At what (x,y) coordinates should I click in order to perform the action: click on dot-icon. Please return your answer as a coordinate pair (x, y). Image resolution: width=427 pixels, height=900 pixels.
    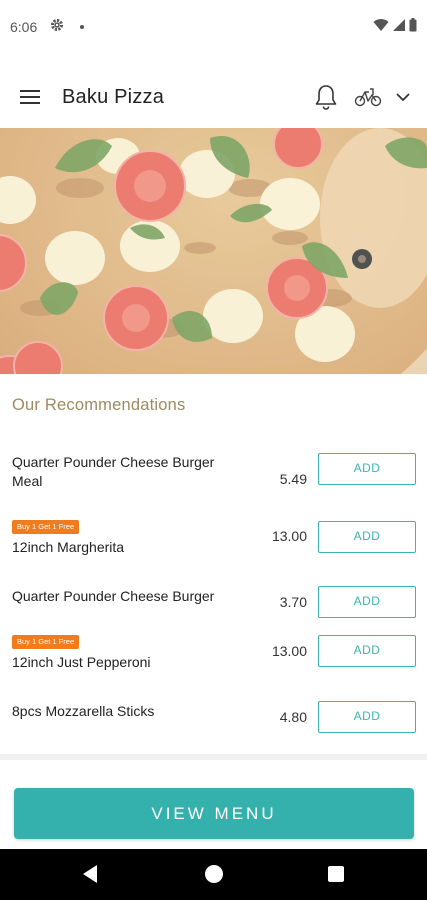
    Looking at the image, I should click on (82, 27).